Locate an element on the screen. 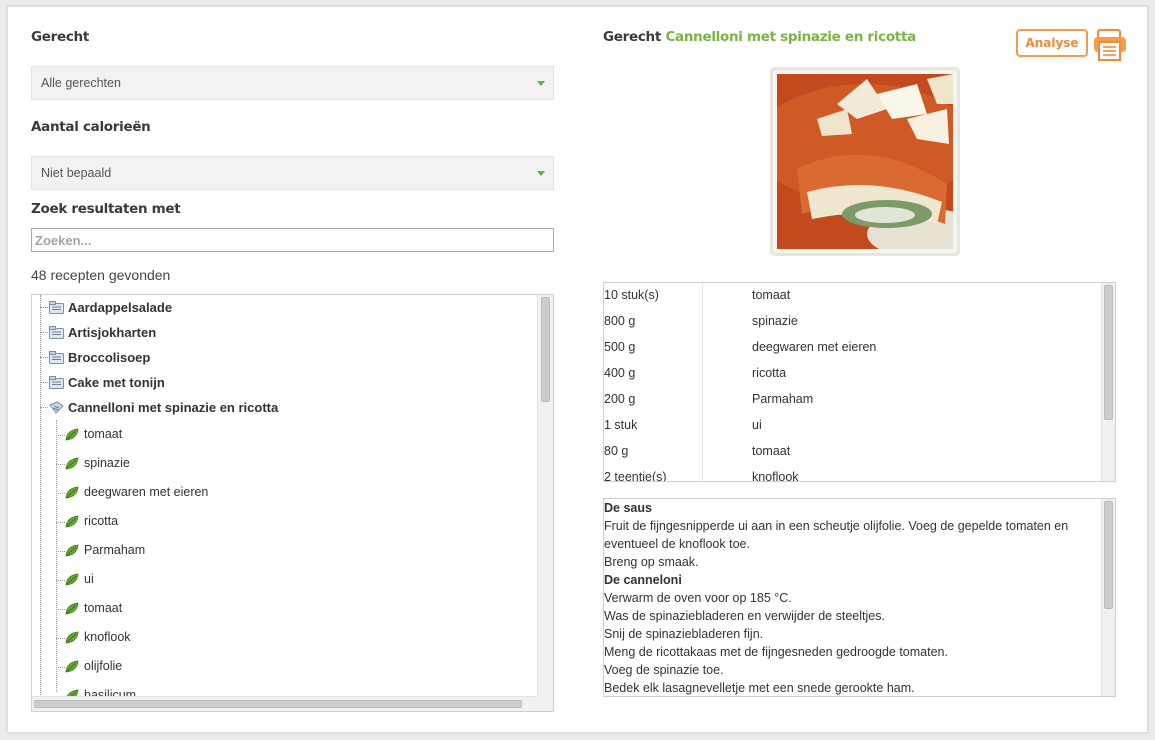 The width and height of the screenshot is (1155, 740). ingredient-quantity: 1 stuk is located at coordinates (621, 425).